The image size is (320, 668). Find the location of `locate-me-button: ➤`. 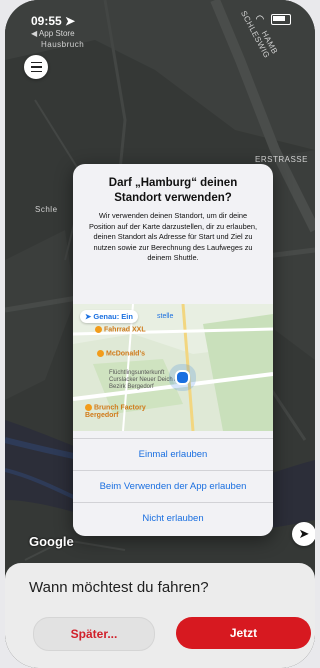

locate-me-button: ➤ is located at coordinates (303, 534).